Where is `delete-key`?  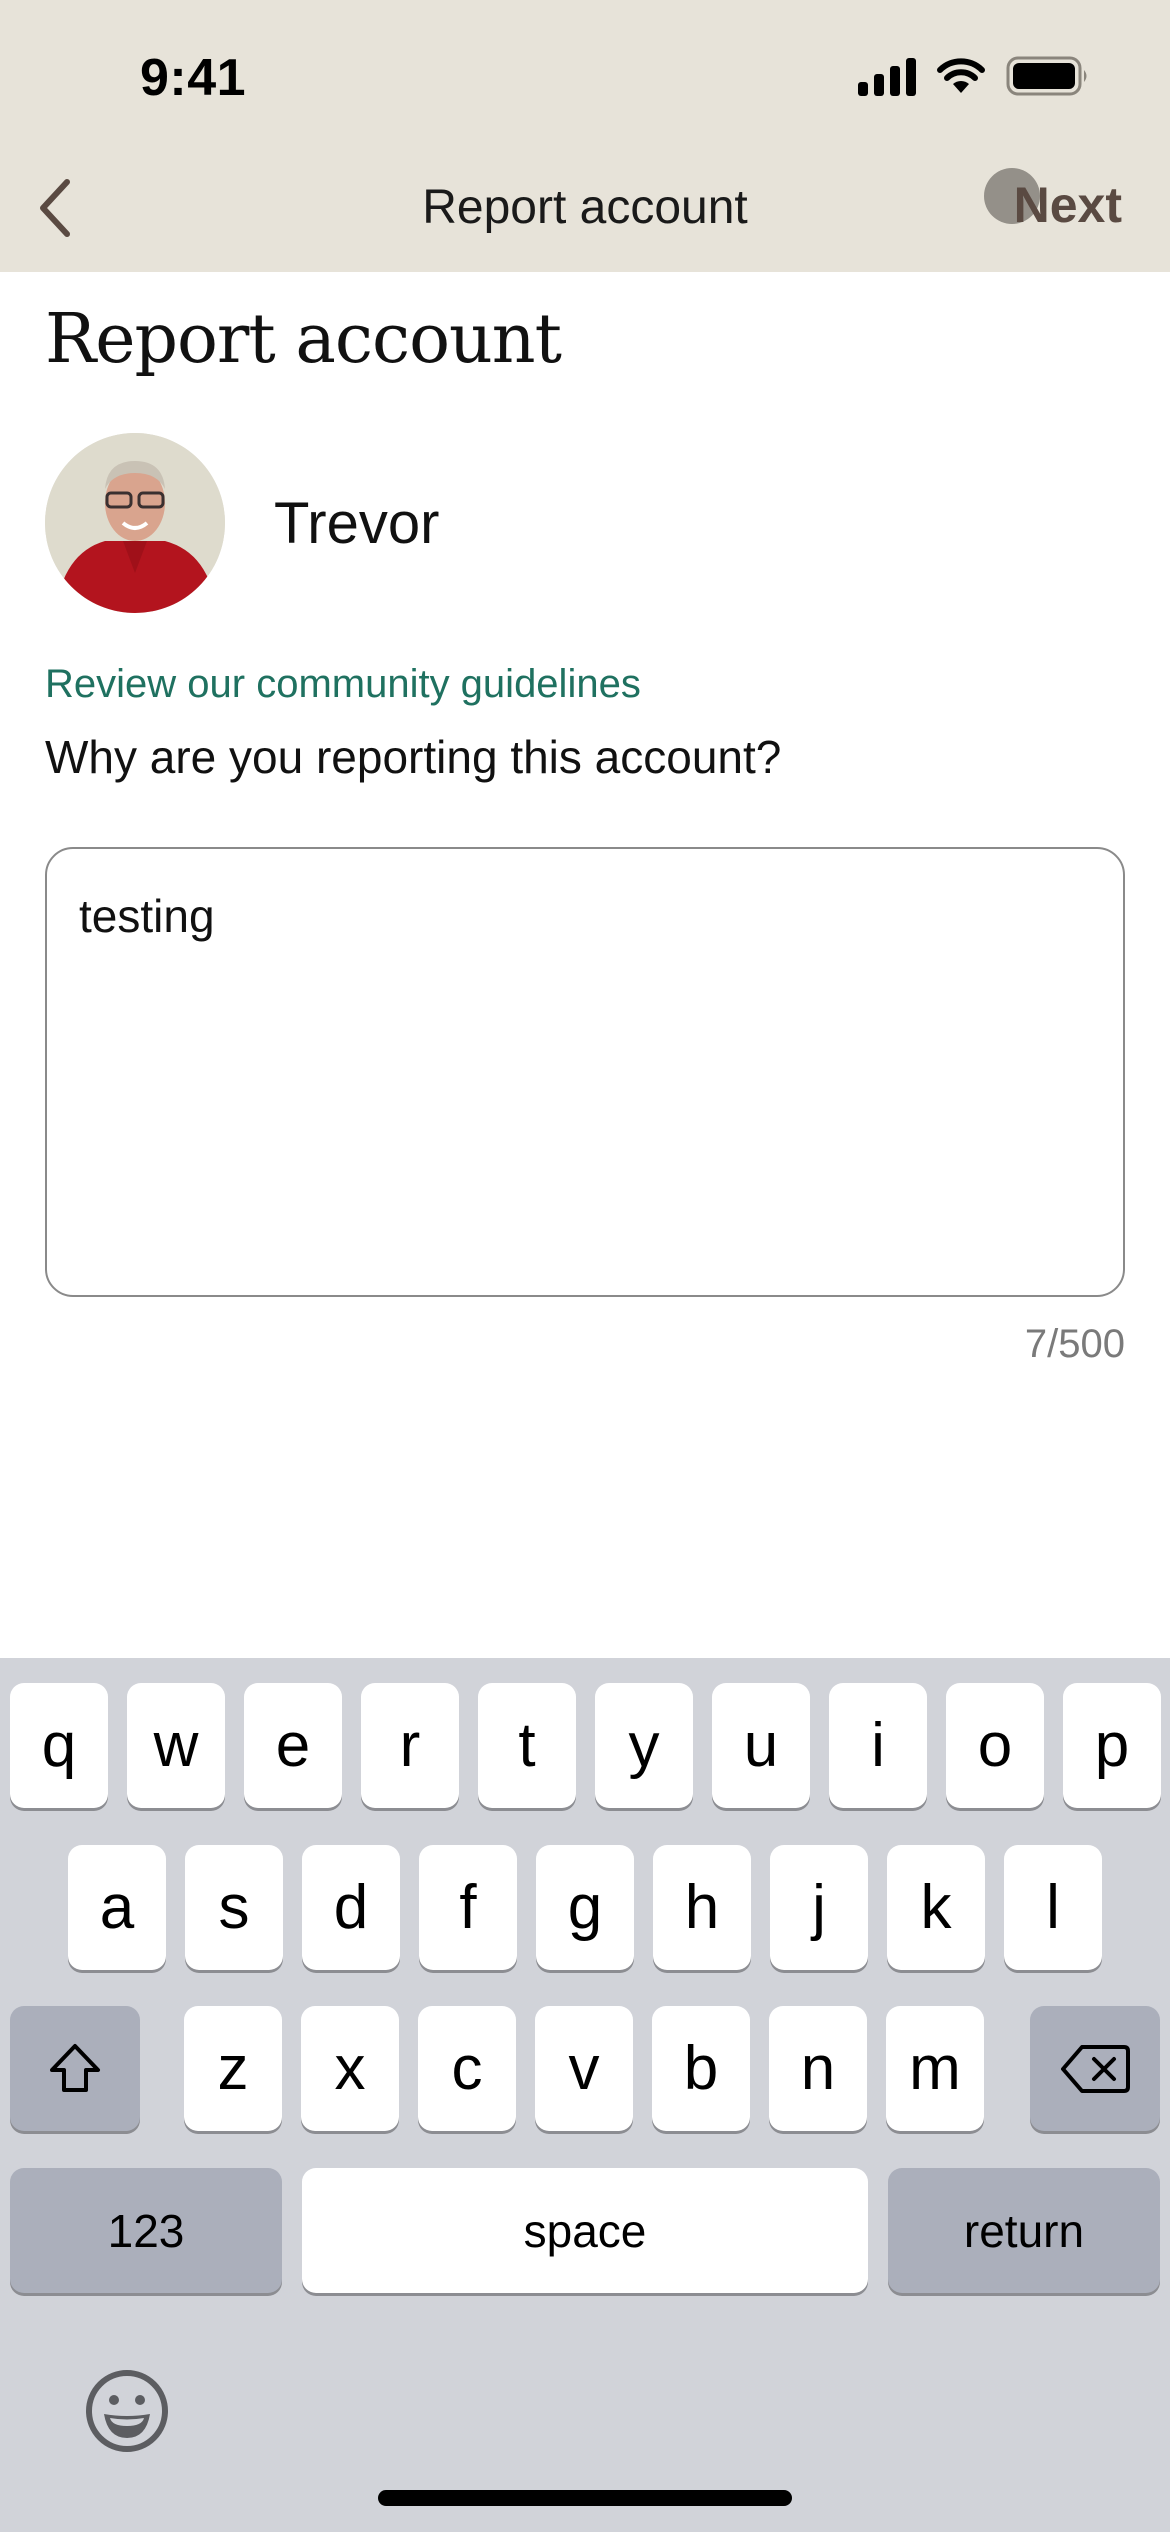
delete-key is located at coordinates (1095, 2068).